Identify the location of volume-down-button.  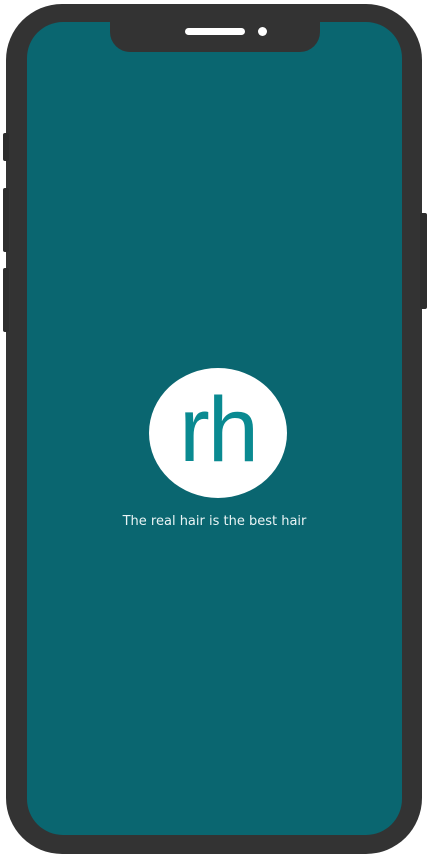
(6, 300).